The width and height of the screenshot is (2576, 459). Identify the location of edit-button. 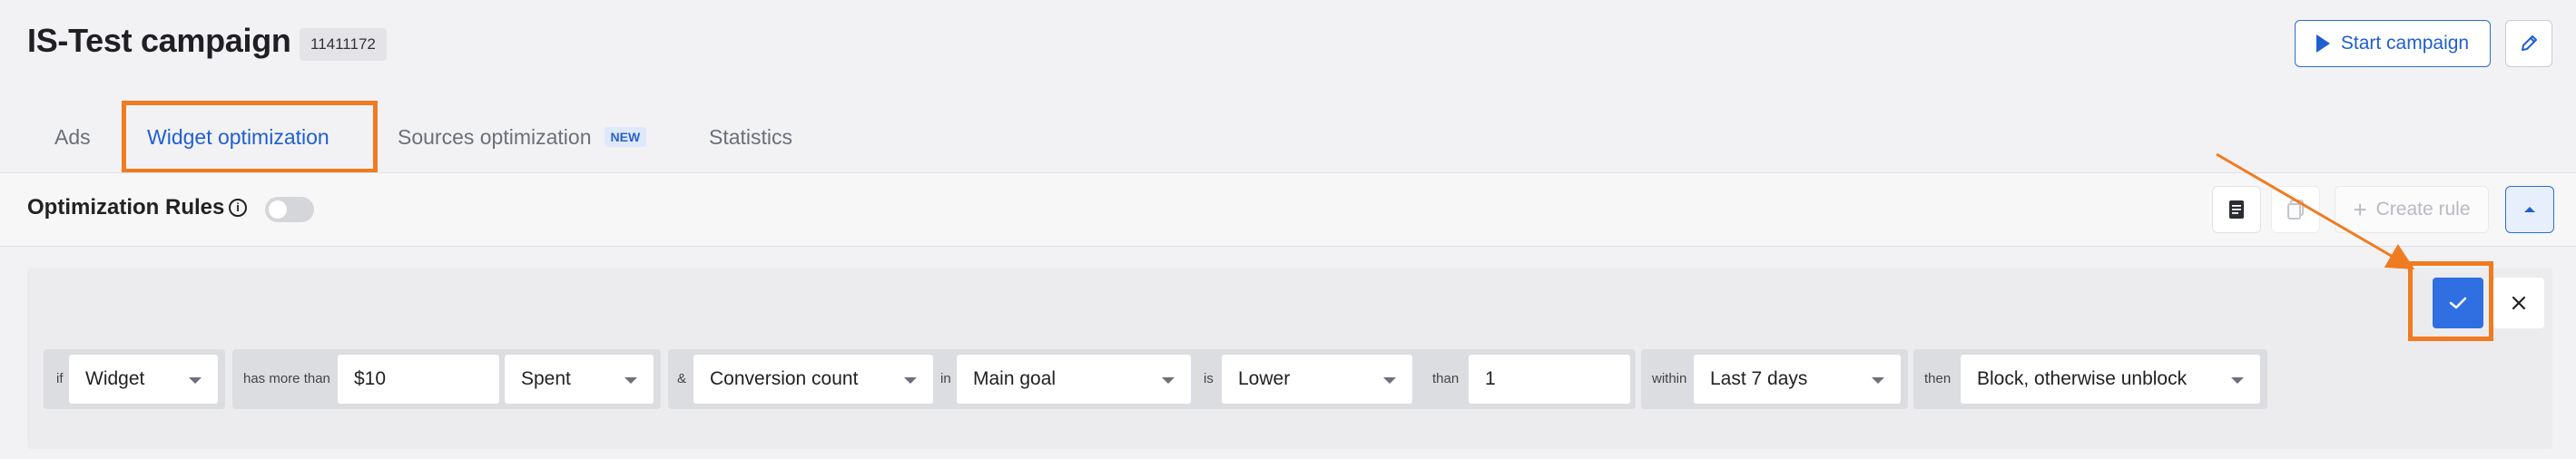
(2528, 43).